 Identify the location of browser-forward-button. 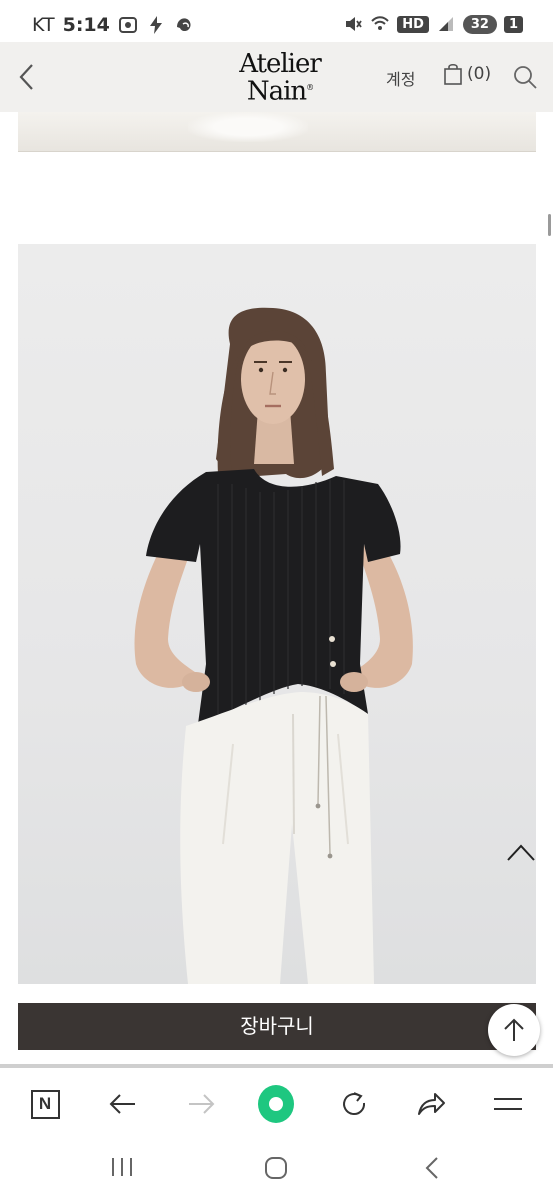
(201, 1104).